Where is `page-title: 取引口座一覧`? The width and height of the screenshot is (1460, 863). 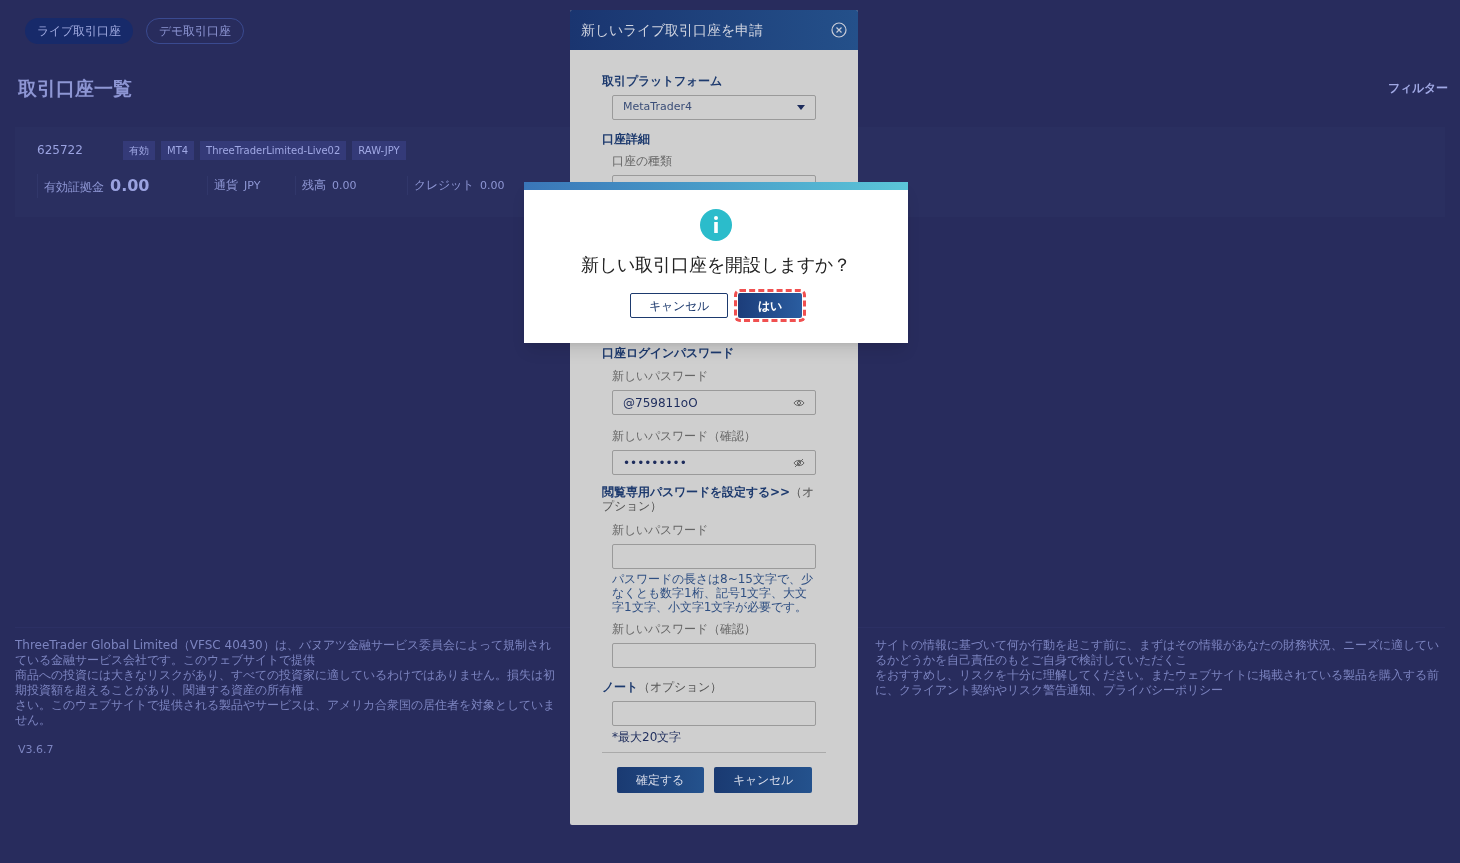 page-title: 取引口座一覧 is located at coordinates (75, 88).